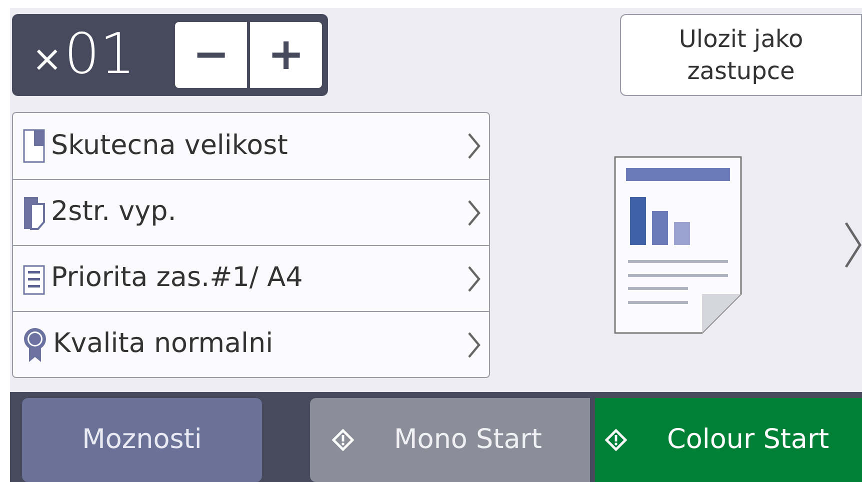 Image resolution: width=862 pixels, height=482 pixels. I want to click on start-button: Colour Start, so click(728, 440).